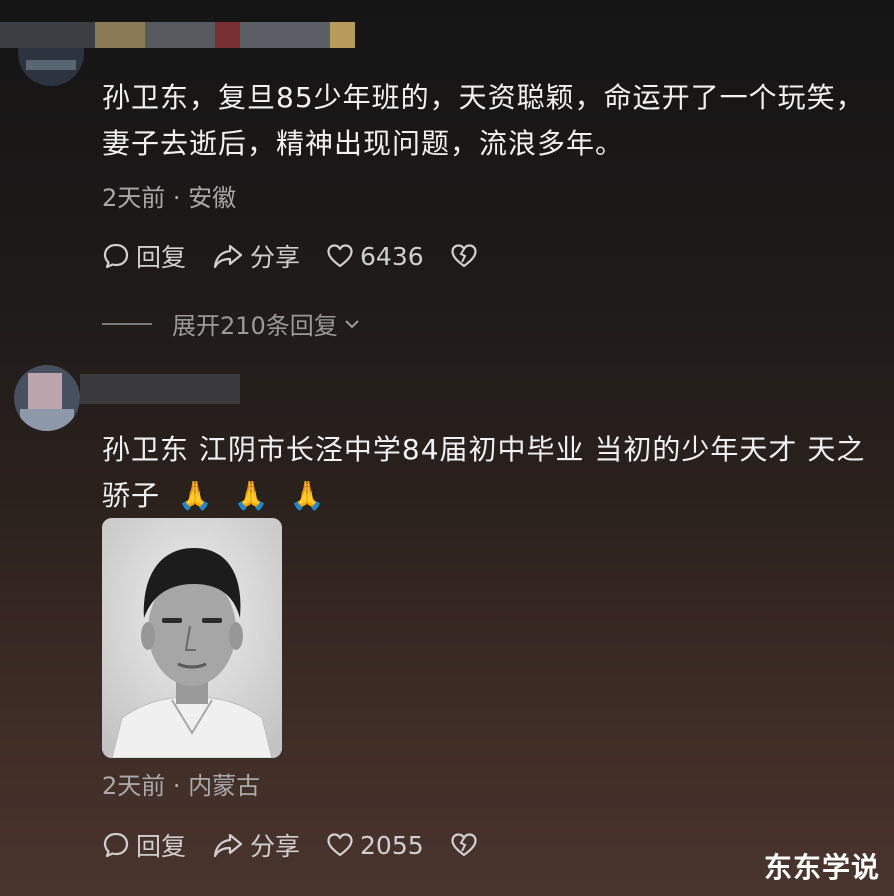 The image size is (894, 896). I want to click on comment-meta: 2天前 · 内蒙古, so click(181, 786).